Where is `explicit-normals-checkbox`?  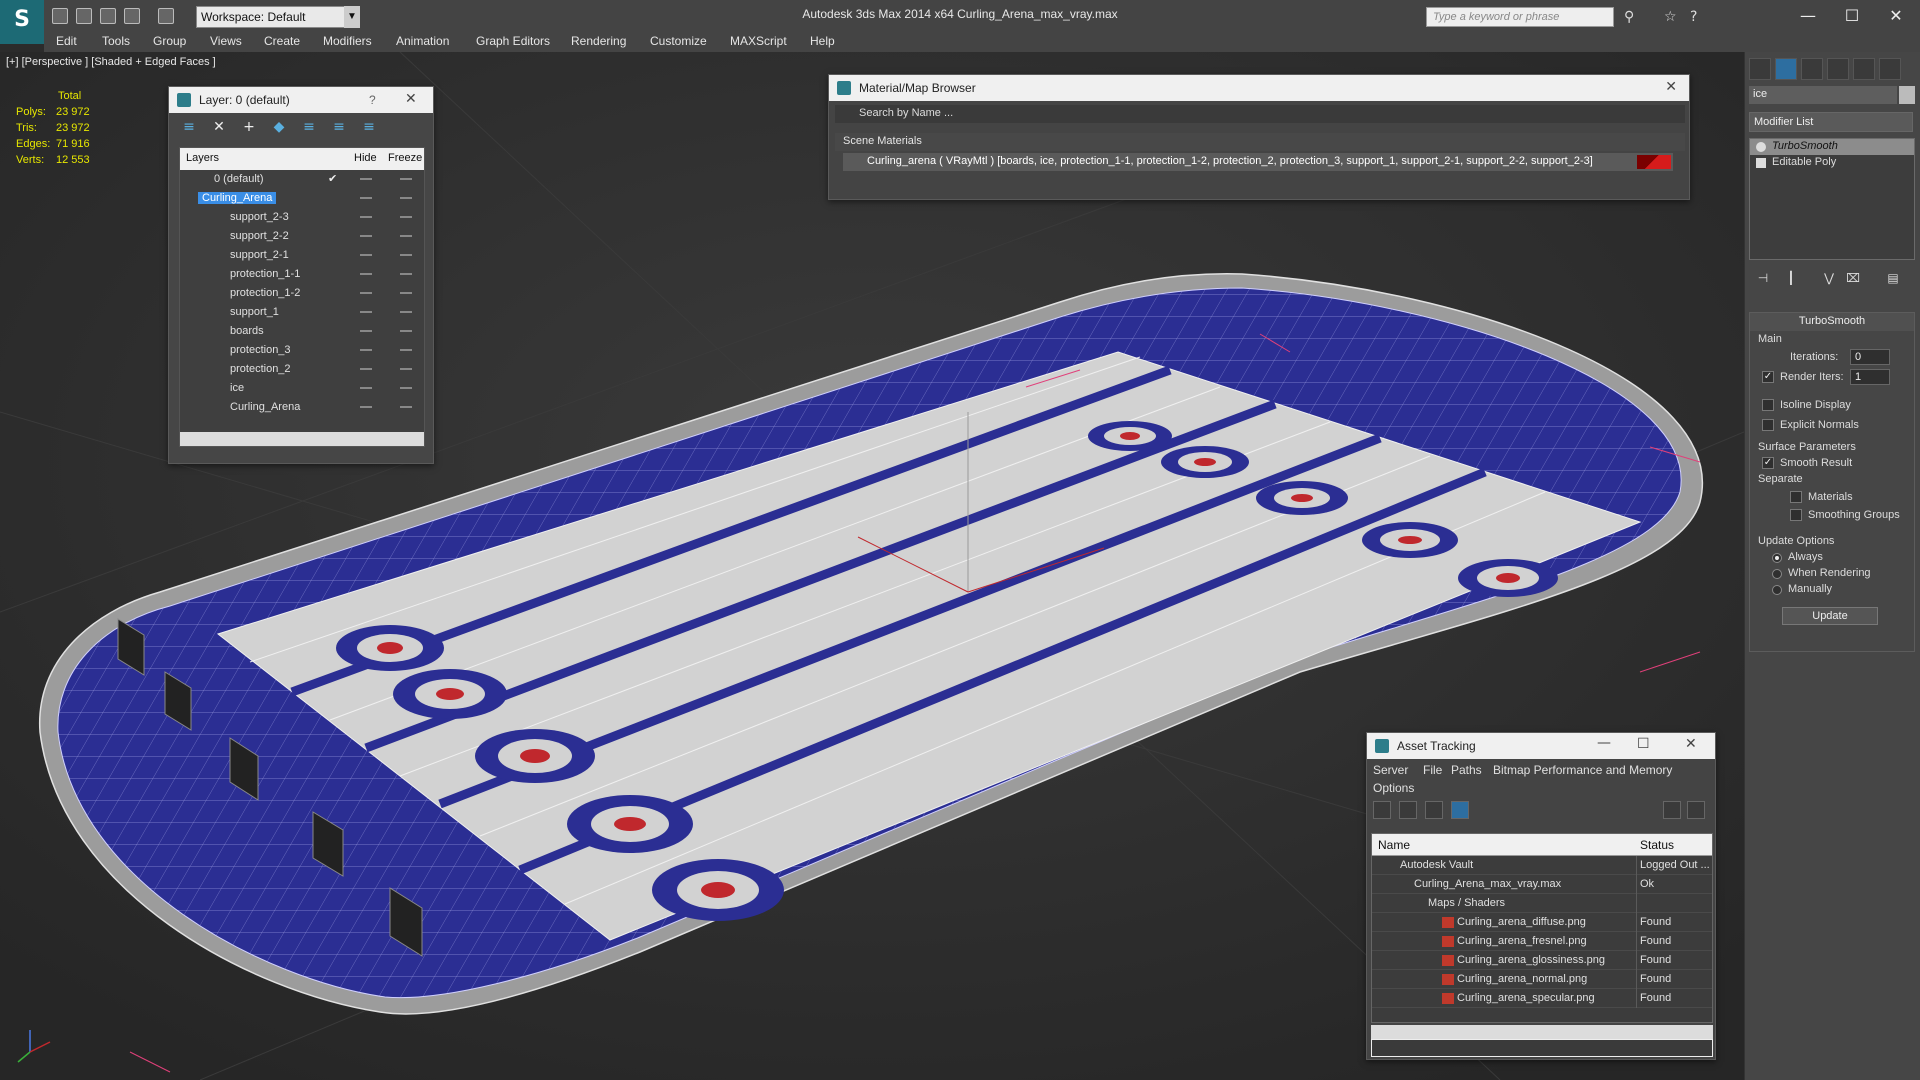 explicit-normals-checkbox is located at coordinates (1768, 425).